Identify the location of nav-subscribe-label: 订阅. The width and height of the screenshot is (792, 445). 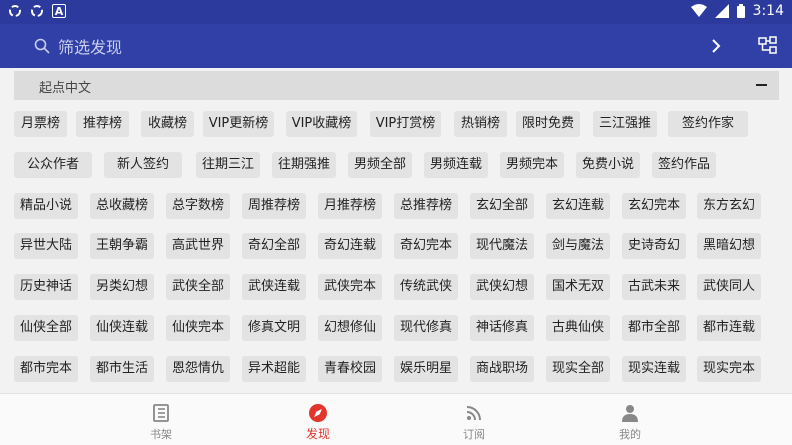
(474, 434).